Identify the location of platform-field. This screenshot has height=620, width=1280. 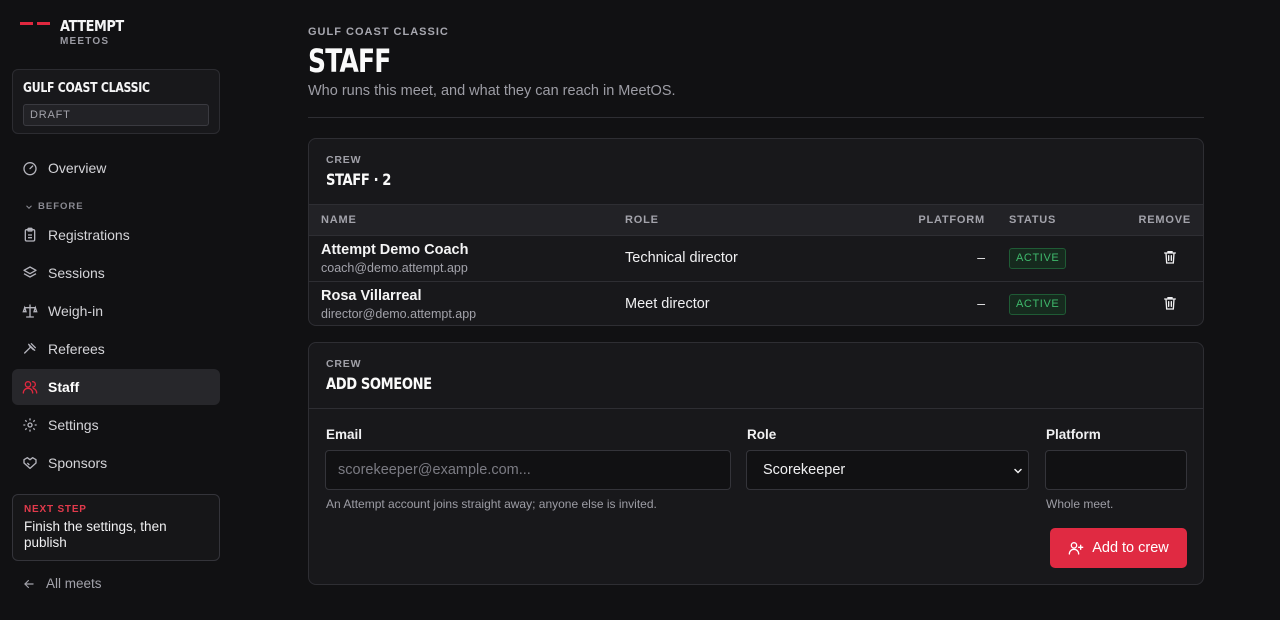
(1116, 470).